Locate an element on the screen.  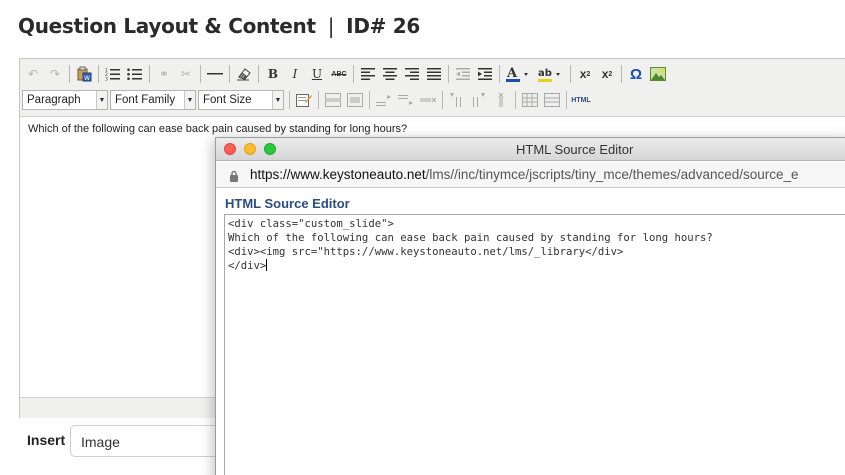
source-line: <div class="custom_slide"> is located at coordinates (311, 224).